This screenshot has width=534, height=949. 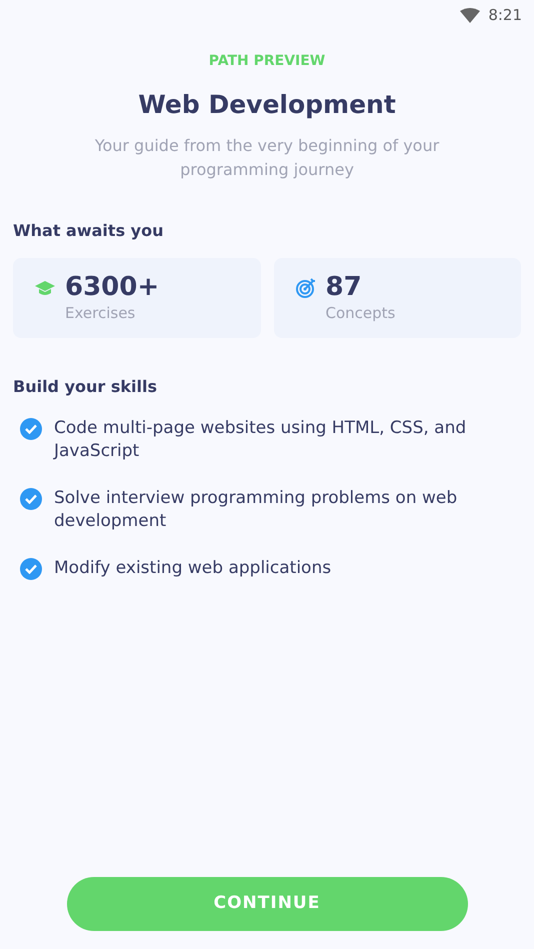 What do you see at coordinates (267, 61) in the screenshot?
I see `eyebrow-label: PATH PREVIEW` at bounding box center [267, 61].